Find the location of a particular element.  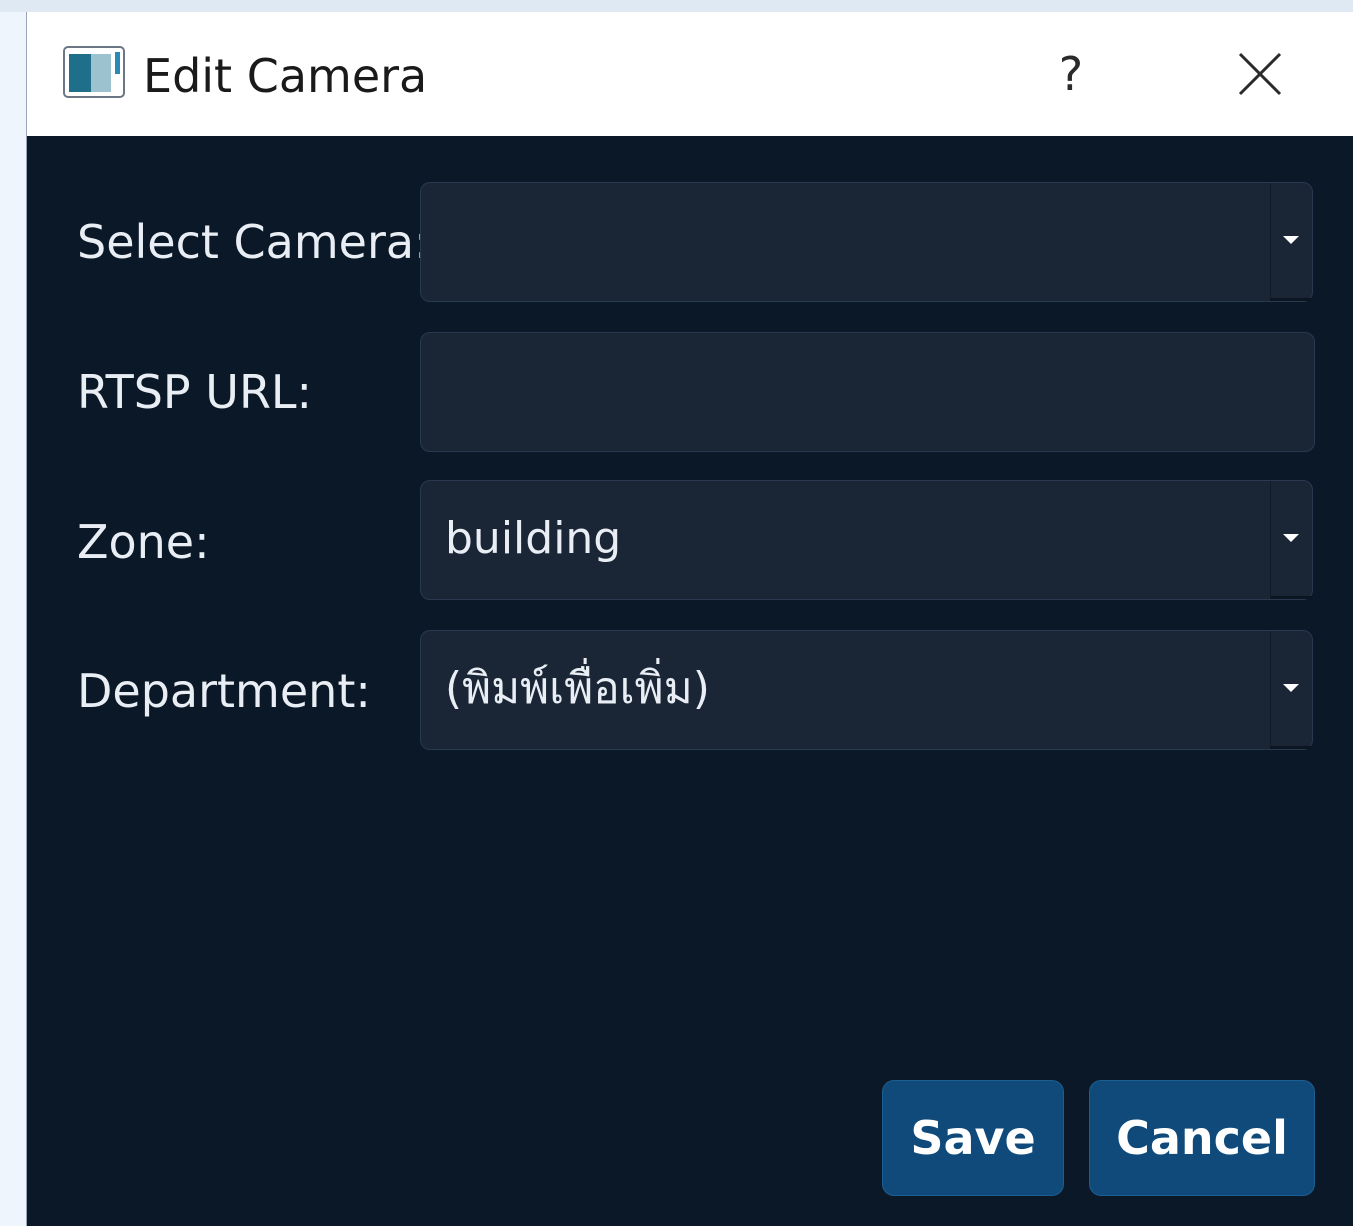

select-camera-dropdown is located at coordinates (866, 242).